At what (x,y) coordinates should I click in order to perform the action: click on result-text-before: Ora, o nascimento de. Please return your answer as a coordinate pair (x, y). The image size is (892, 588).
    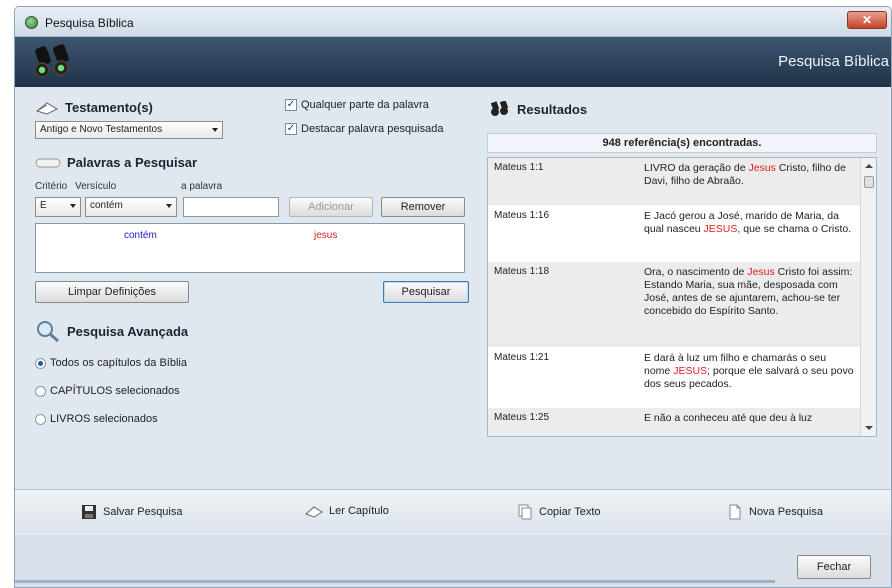
    Looking at the image, I should click on (696, 272).